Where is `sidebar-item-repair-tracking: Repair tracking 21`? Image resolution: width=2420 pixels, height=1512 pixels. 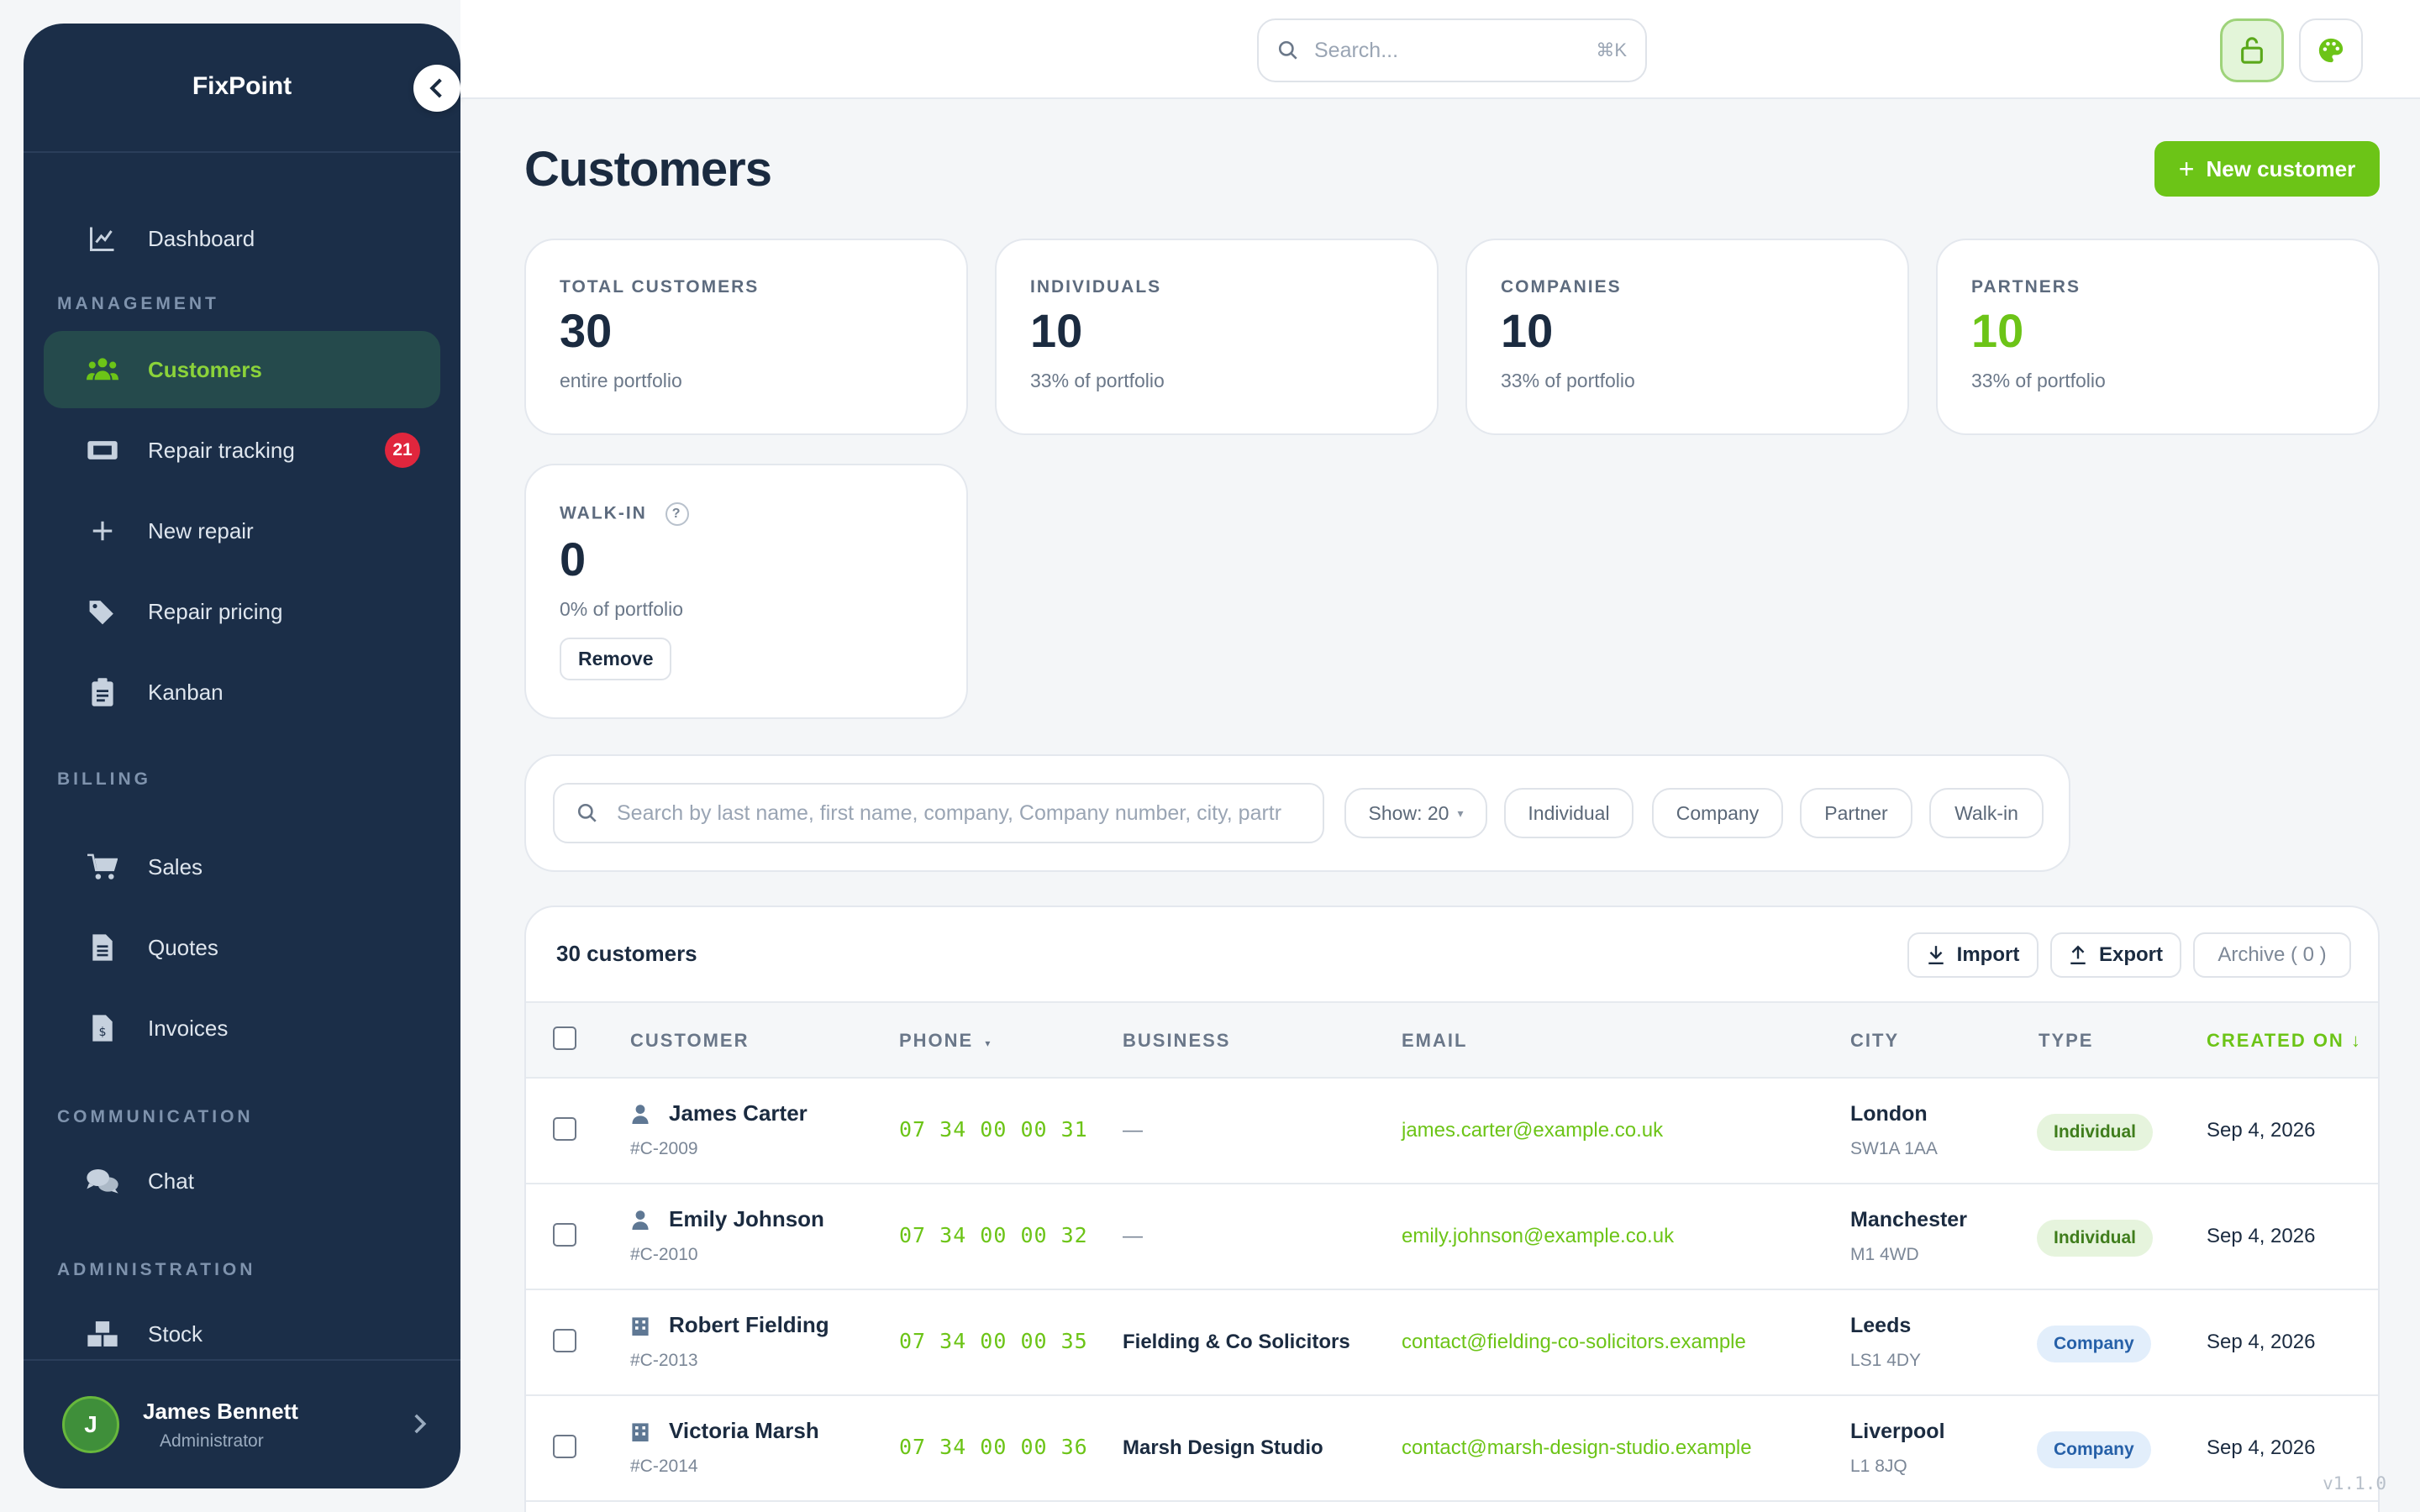
sidebar-item-repair-tracking: Repair tracking 21 is located at coordinates (242, 450).